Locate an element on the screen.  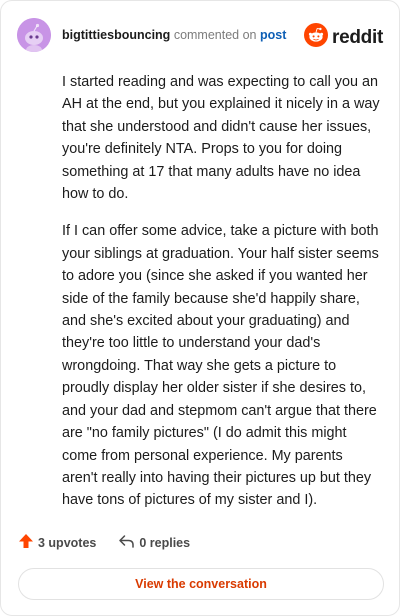
upvote-button: 3 upvotes is located at coordinates (57, 542).